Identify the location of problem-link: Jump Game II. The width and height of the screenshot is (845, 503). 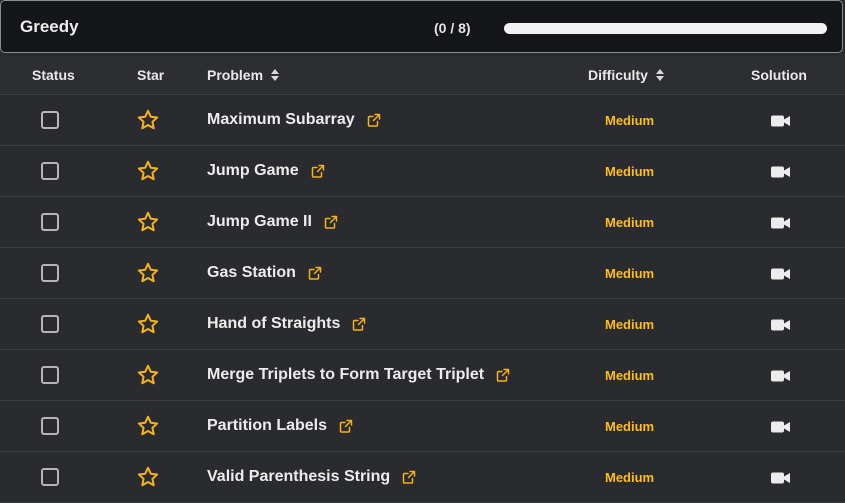
(272, 222).